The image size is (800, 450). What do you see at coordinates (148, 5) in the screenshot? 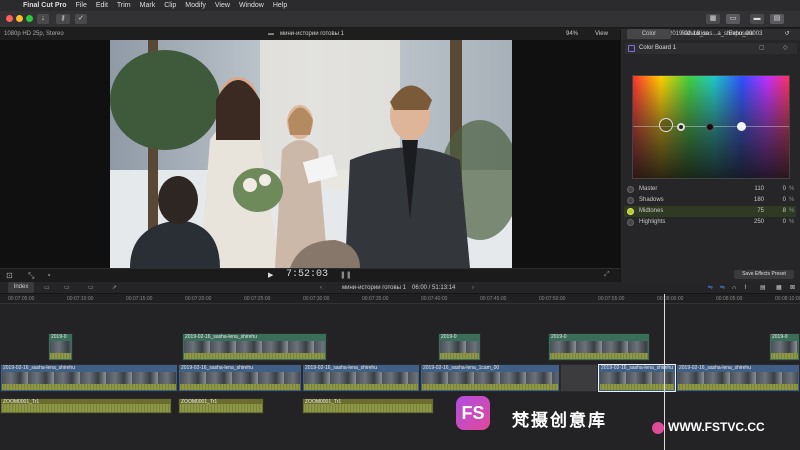
I see `menu-mark: Mark` at bounding box center [148, 5].